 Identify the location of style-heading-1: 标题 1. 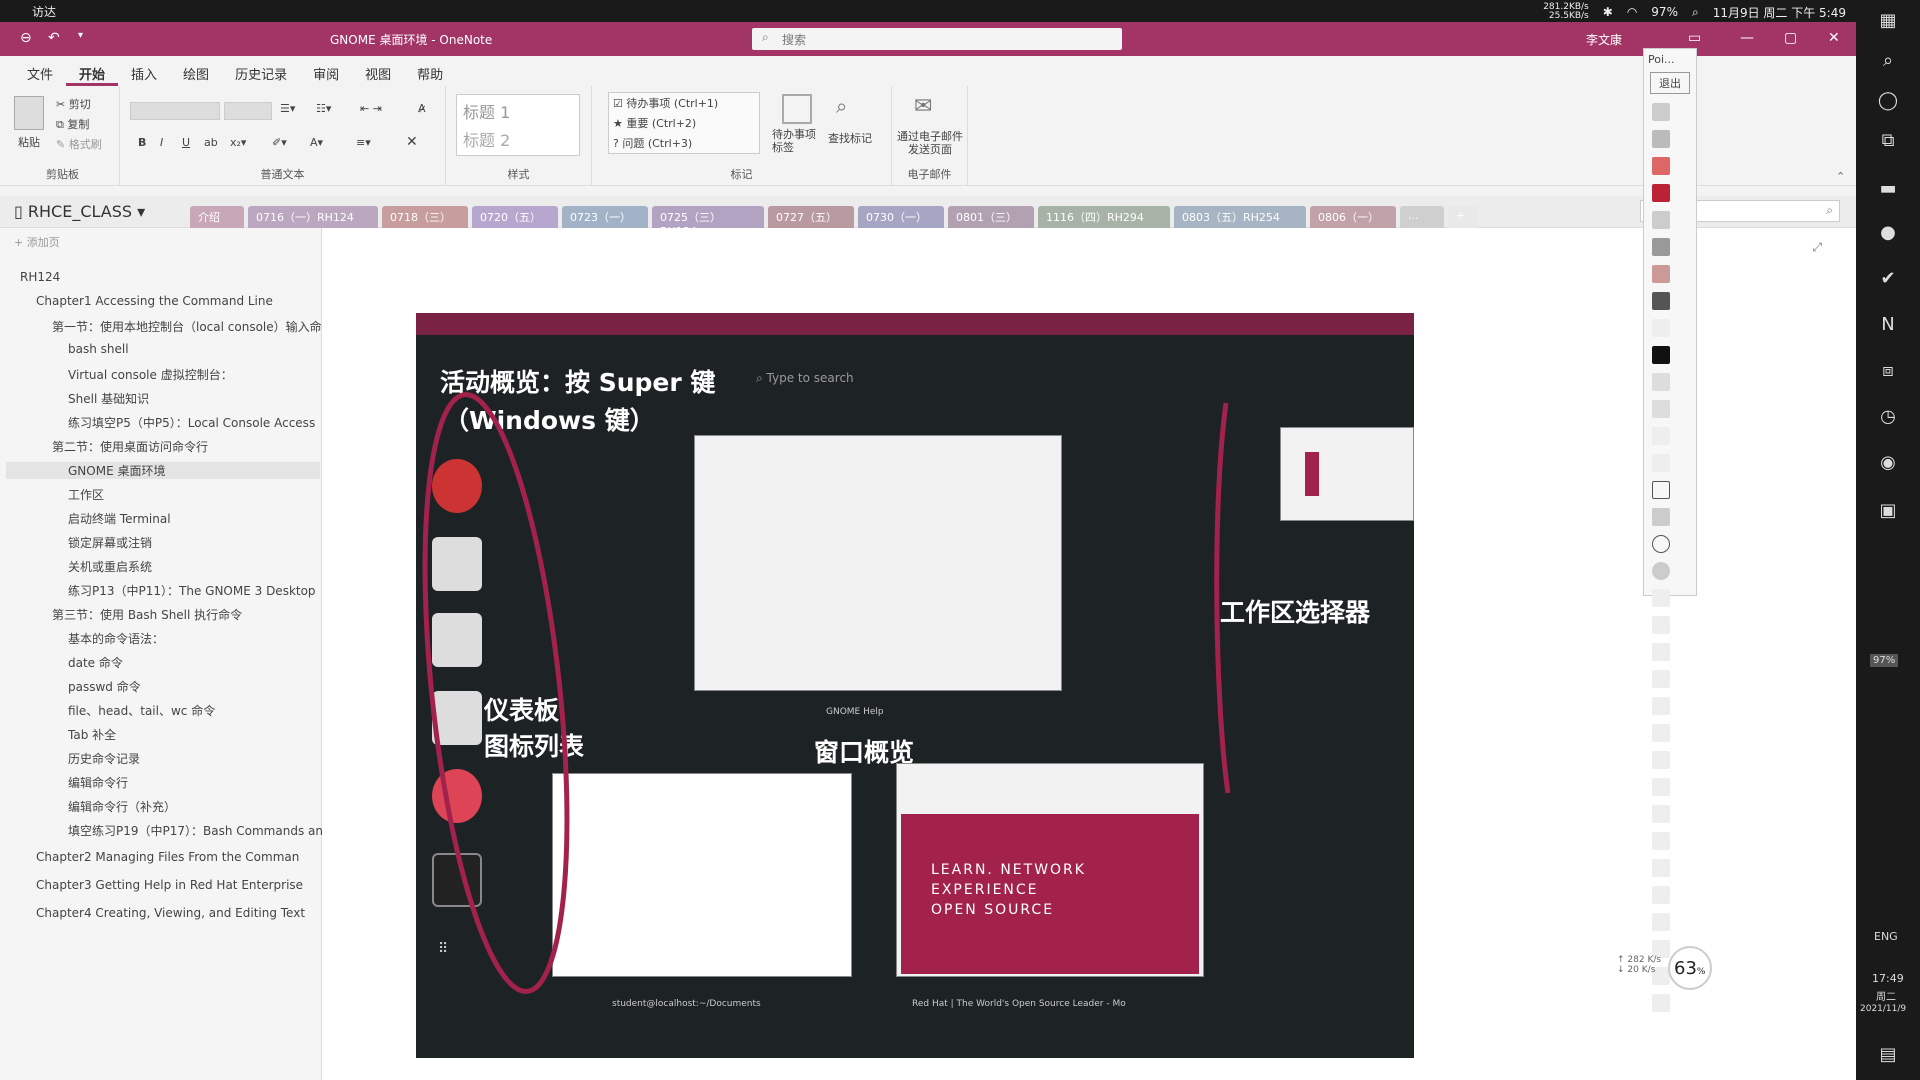
(486, 111).